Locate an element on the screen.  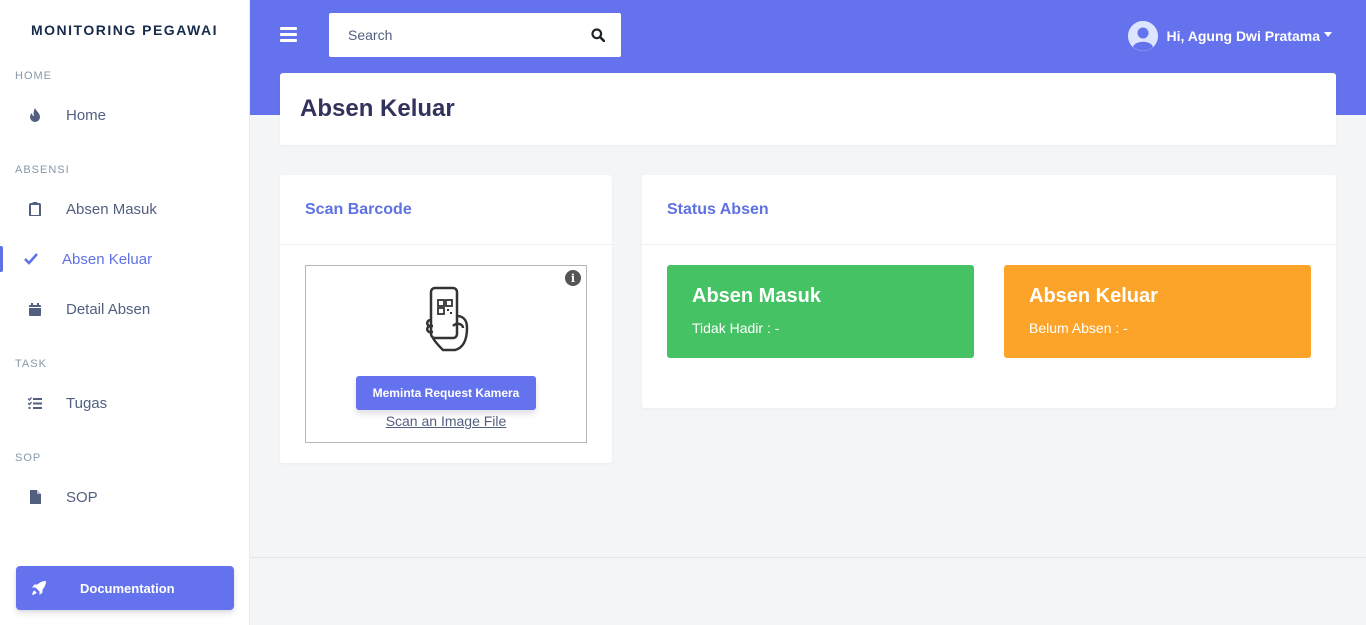
menu-toggle-icon is located at coordinates (288, 35).